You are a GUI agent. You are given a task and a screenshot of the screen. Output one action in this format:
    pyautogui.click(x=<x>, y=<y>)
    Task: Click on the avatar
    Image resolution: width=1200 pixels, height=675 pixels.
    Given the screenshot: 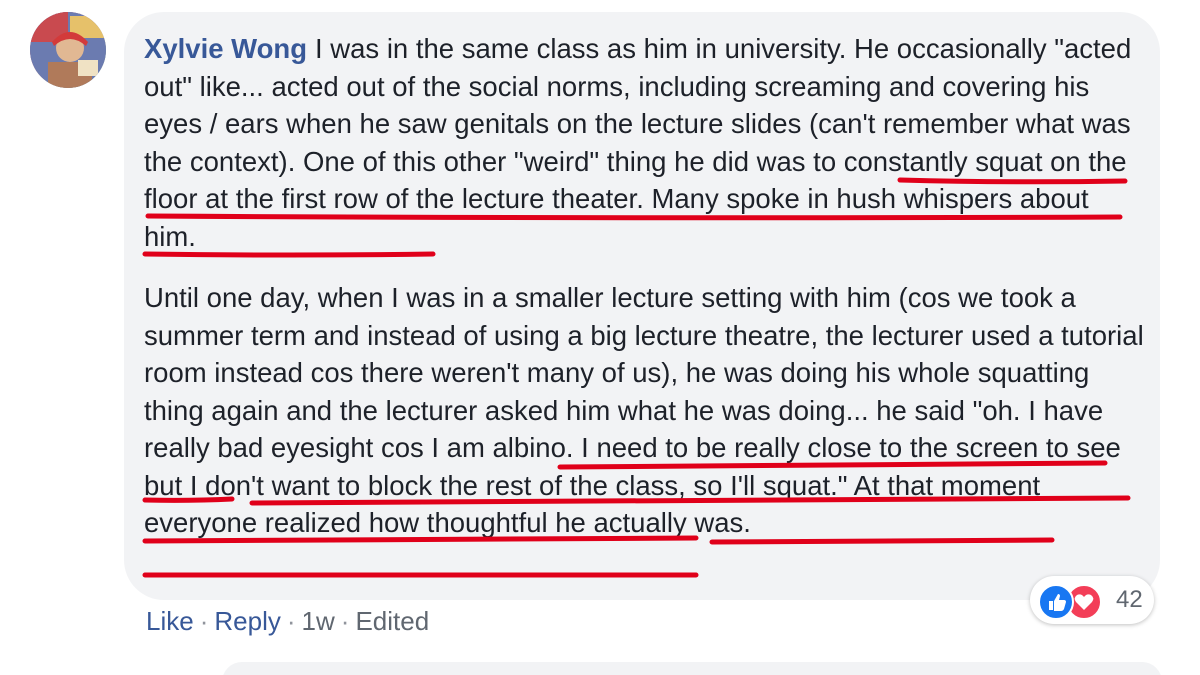 What is the action you would take?
    pyautogui.click(x=68, y=50)
    